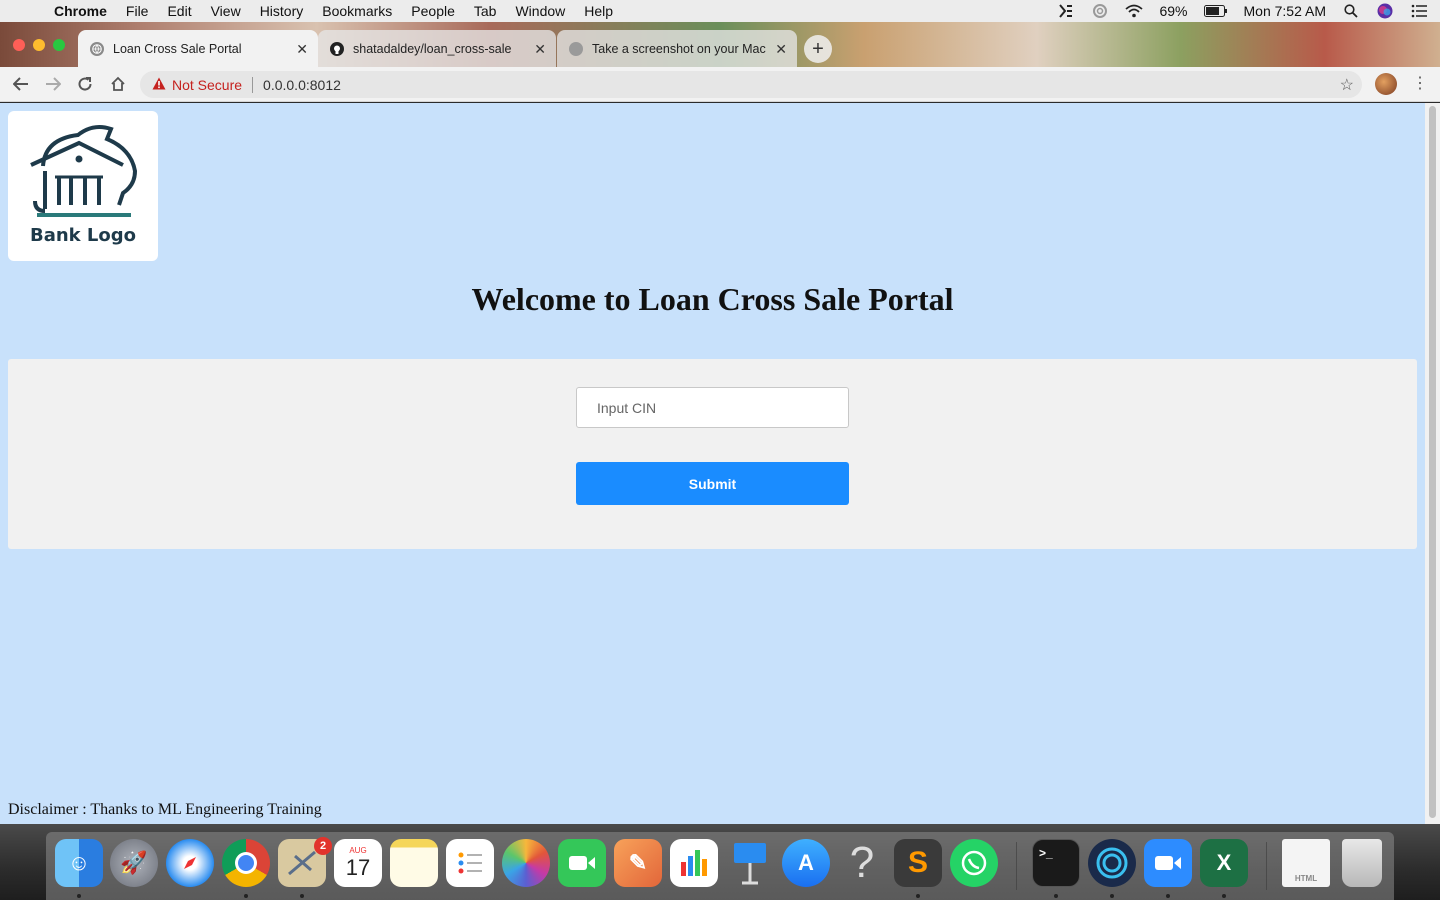 Image resolution: width=1440 pixels, height=900 pixels. I want to click on help-question-icon: ?, so click(862, 862).